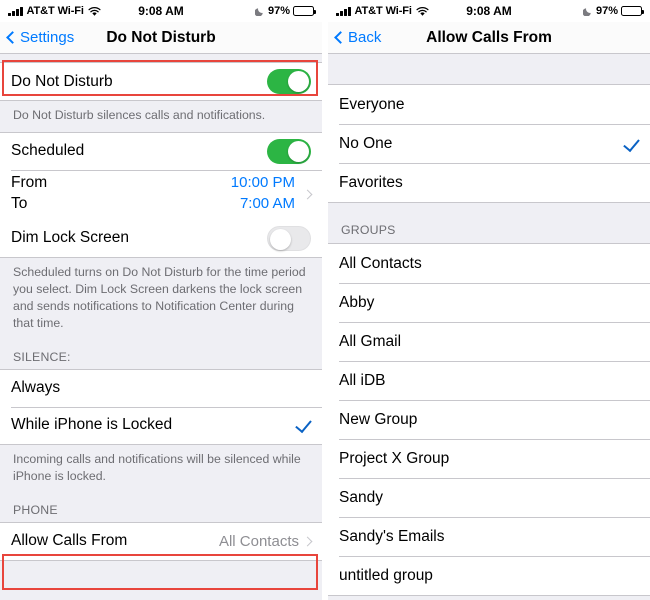  Describe the element at coordinates (161, 151) in the screenshot. I see `row-scheduled: Scheduled` at that location.